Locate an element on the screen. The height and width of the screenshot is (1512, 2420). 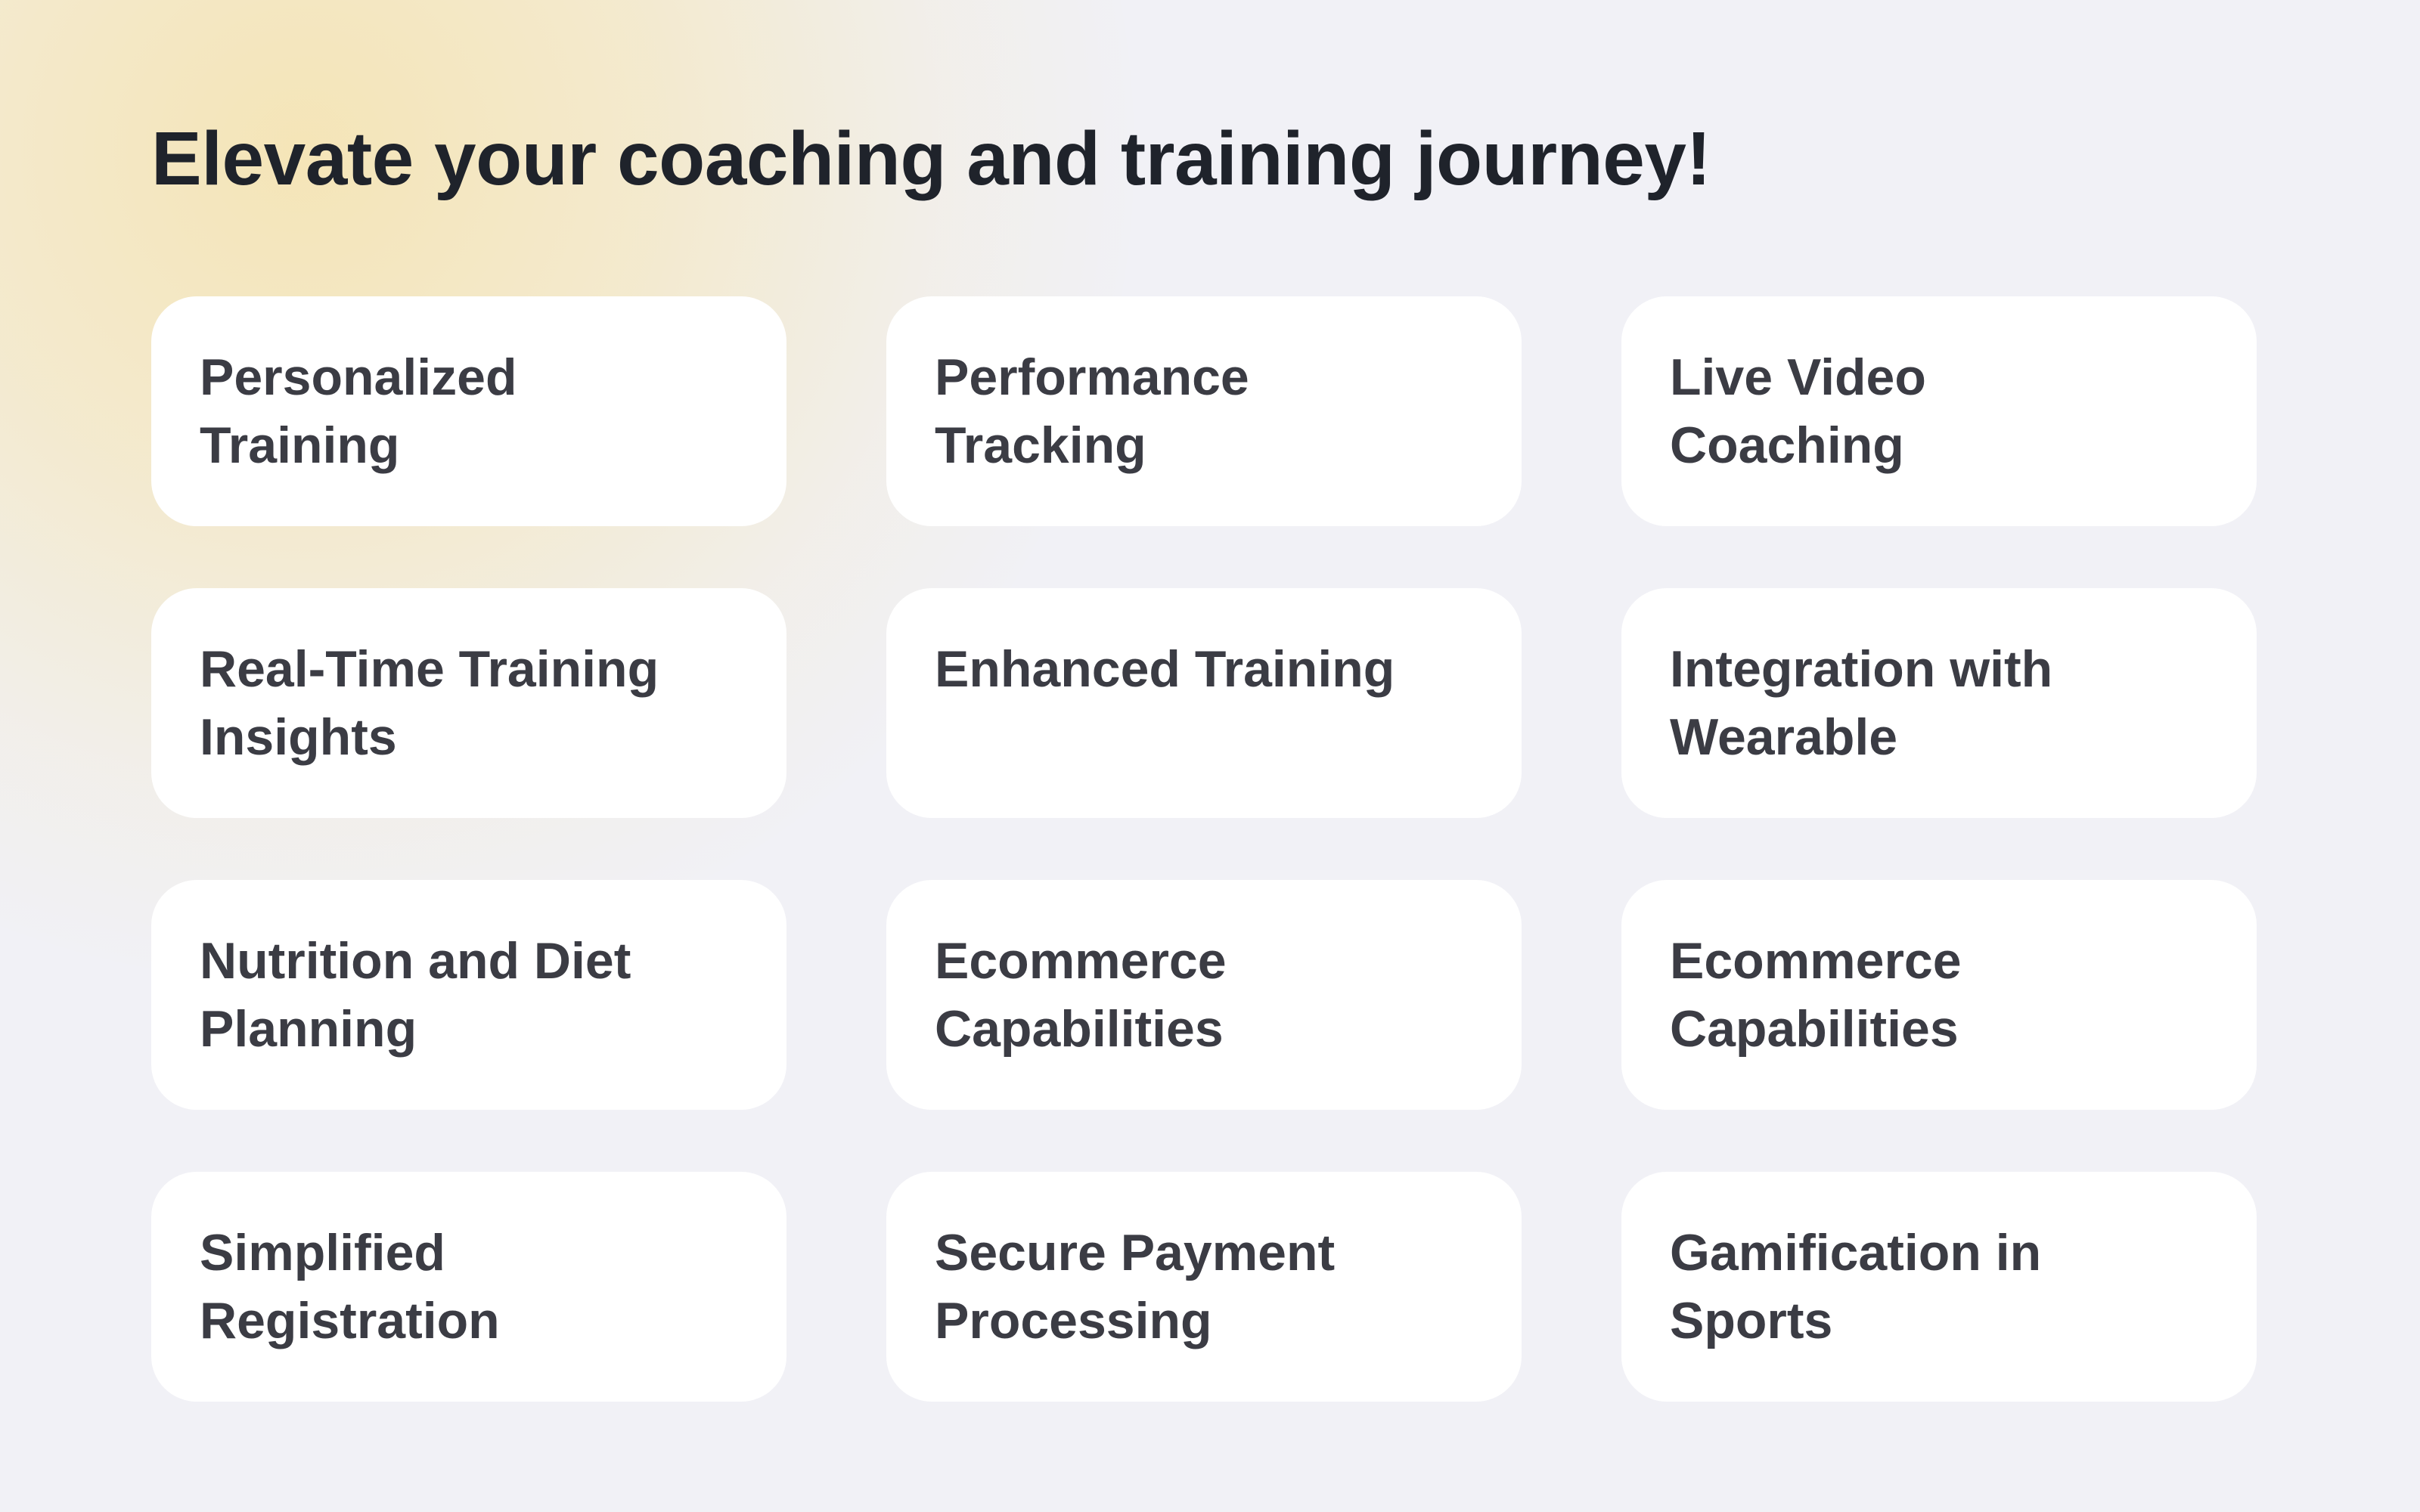
feature-card-personalized-training: Personalized Training is located at coordinates (468, 411).